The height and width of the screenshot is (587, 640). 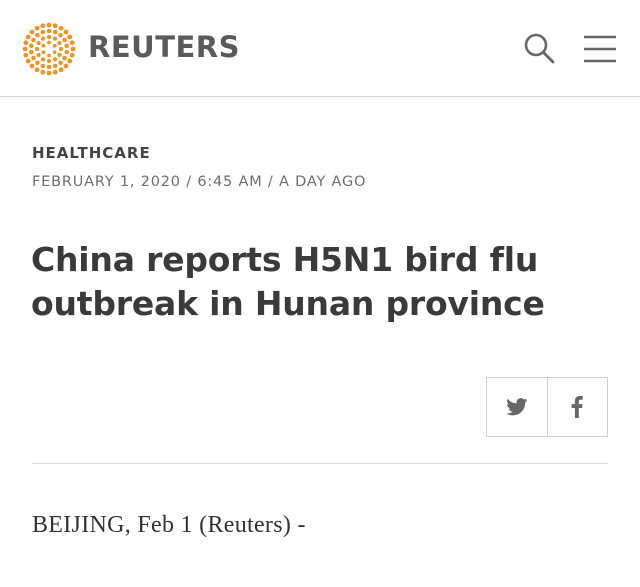 I want to click on twitter-icon, so click(x=516, y=407).